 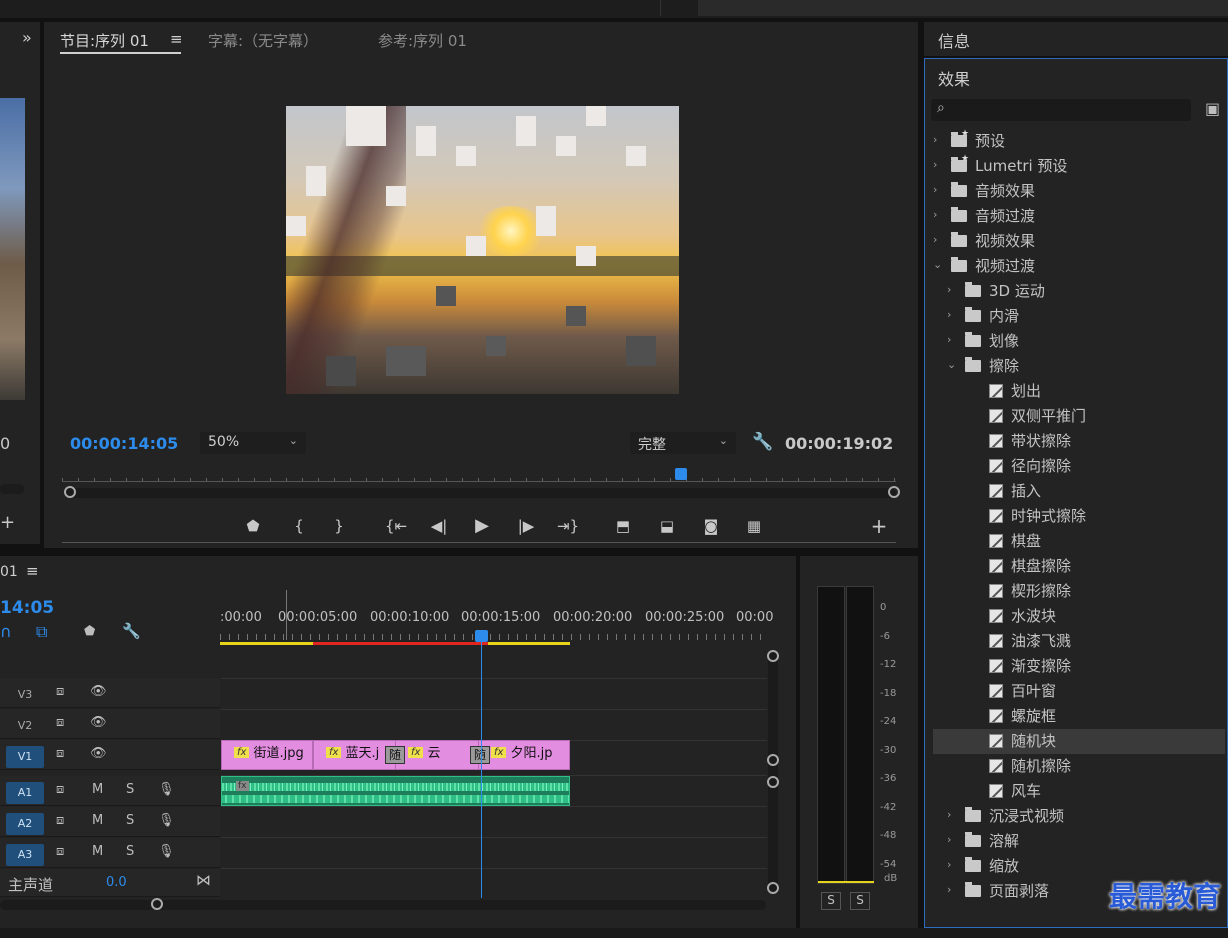 What do you see at coordinates (70, 492) in the screenshot?
I see `scroll-handle-left` at bounding box center [70, 492].